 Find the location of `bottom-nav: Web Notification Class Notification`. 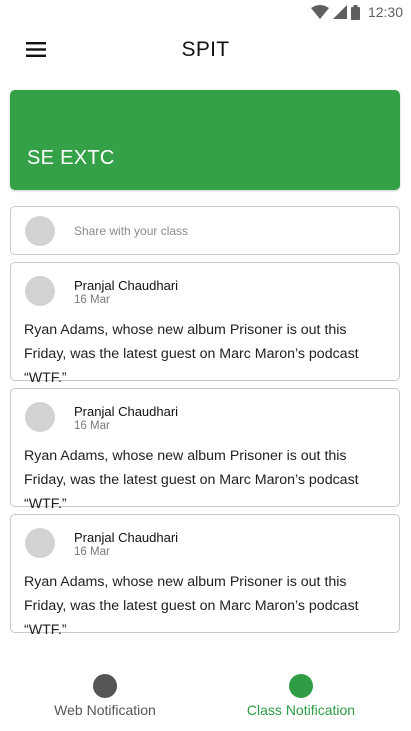

bottom-nav: Web Notification Class Notification is located at coordinates (205, 695).